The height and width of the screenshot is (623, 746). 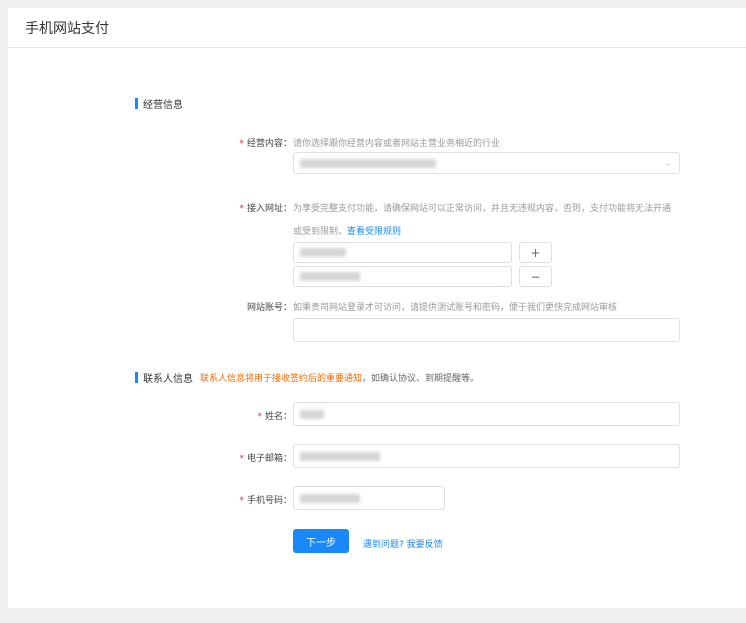 I want to click on title-bar: 手机网站支付, so click(x=377, y=28).